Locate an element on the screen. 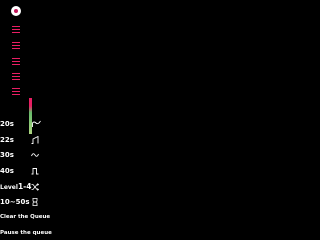 The width and height of the screenshot is (320, 240). preset-40s: 40s is located at coordinates (30, 171).